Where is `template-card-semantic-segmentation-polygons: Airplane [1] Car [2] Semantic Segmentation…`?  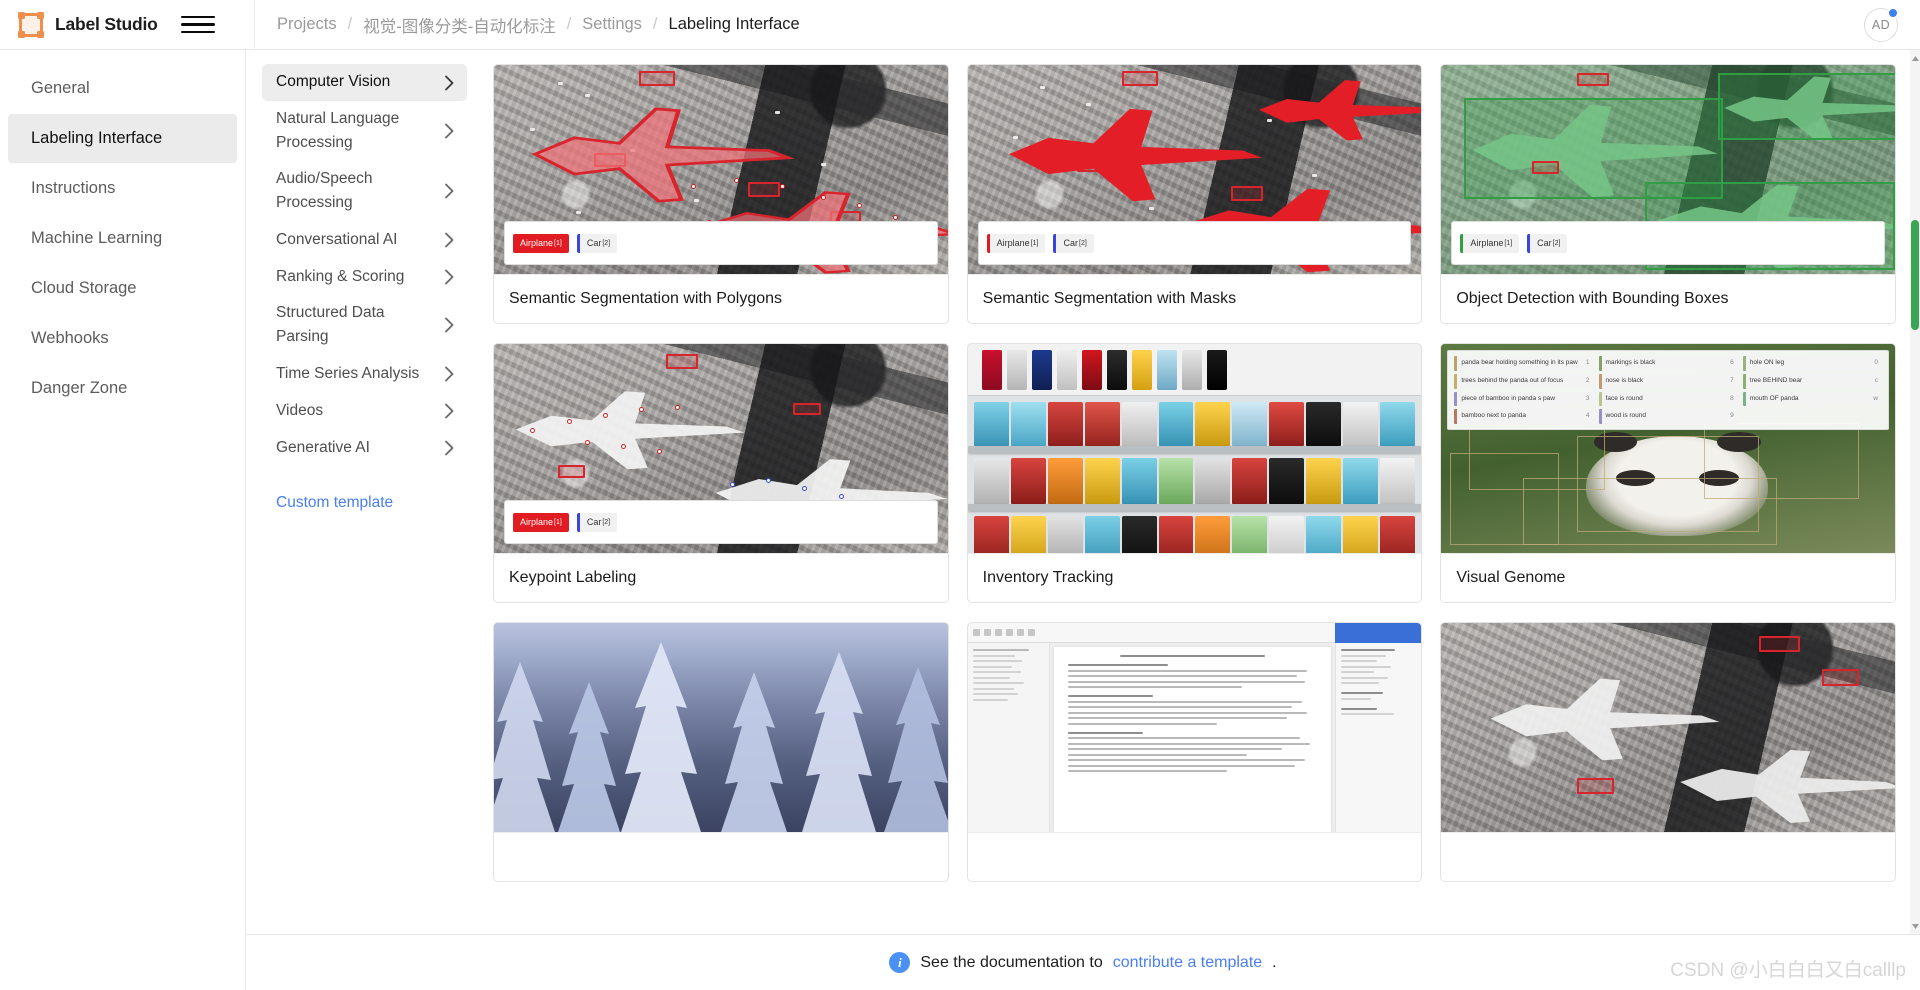
template-card-semantic-segmentation-polygons: Airplane [1] Car [2] Semantic Segmentation… is located at coordinates (721, 194).